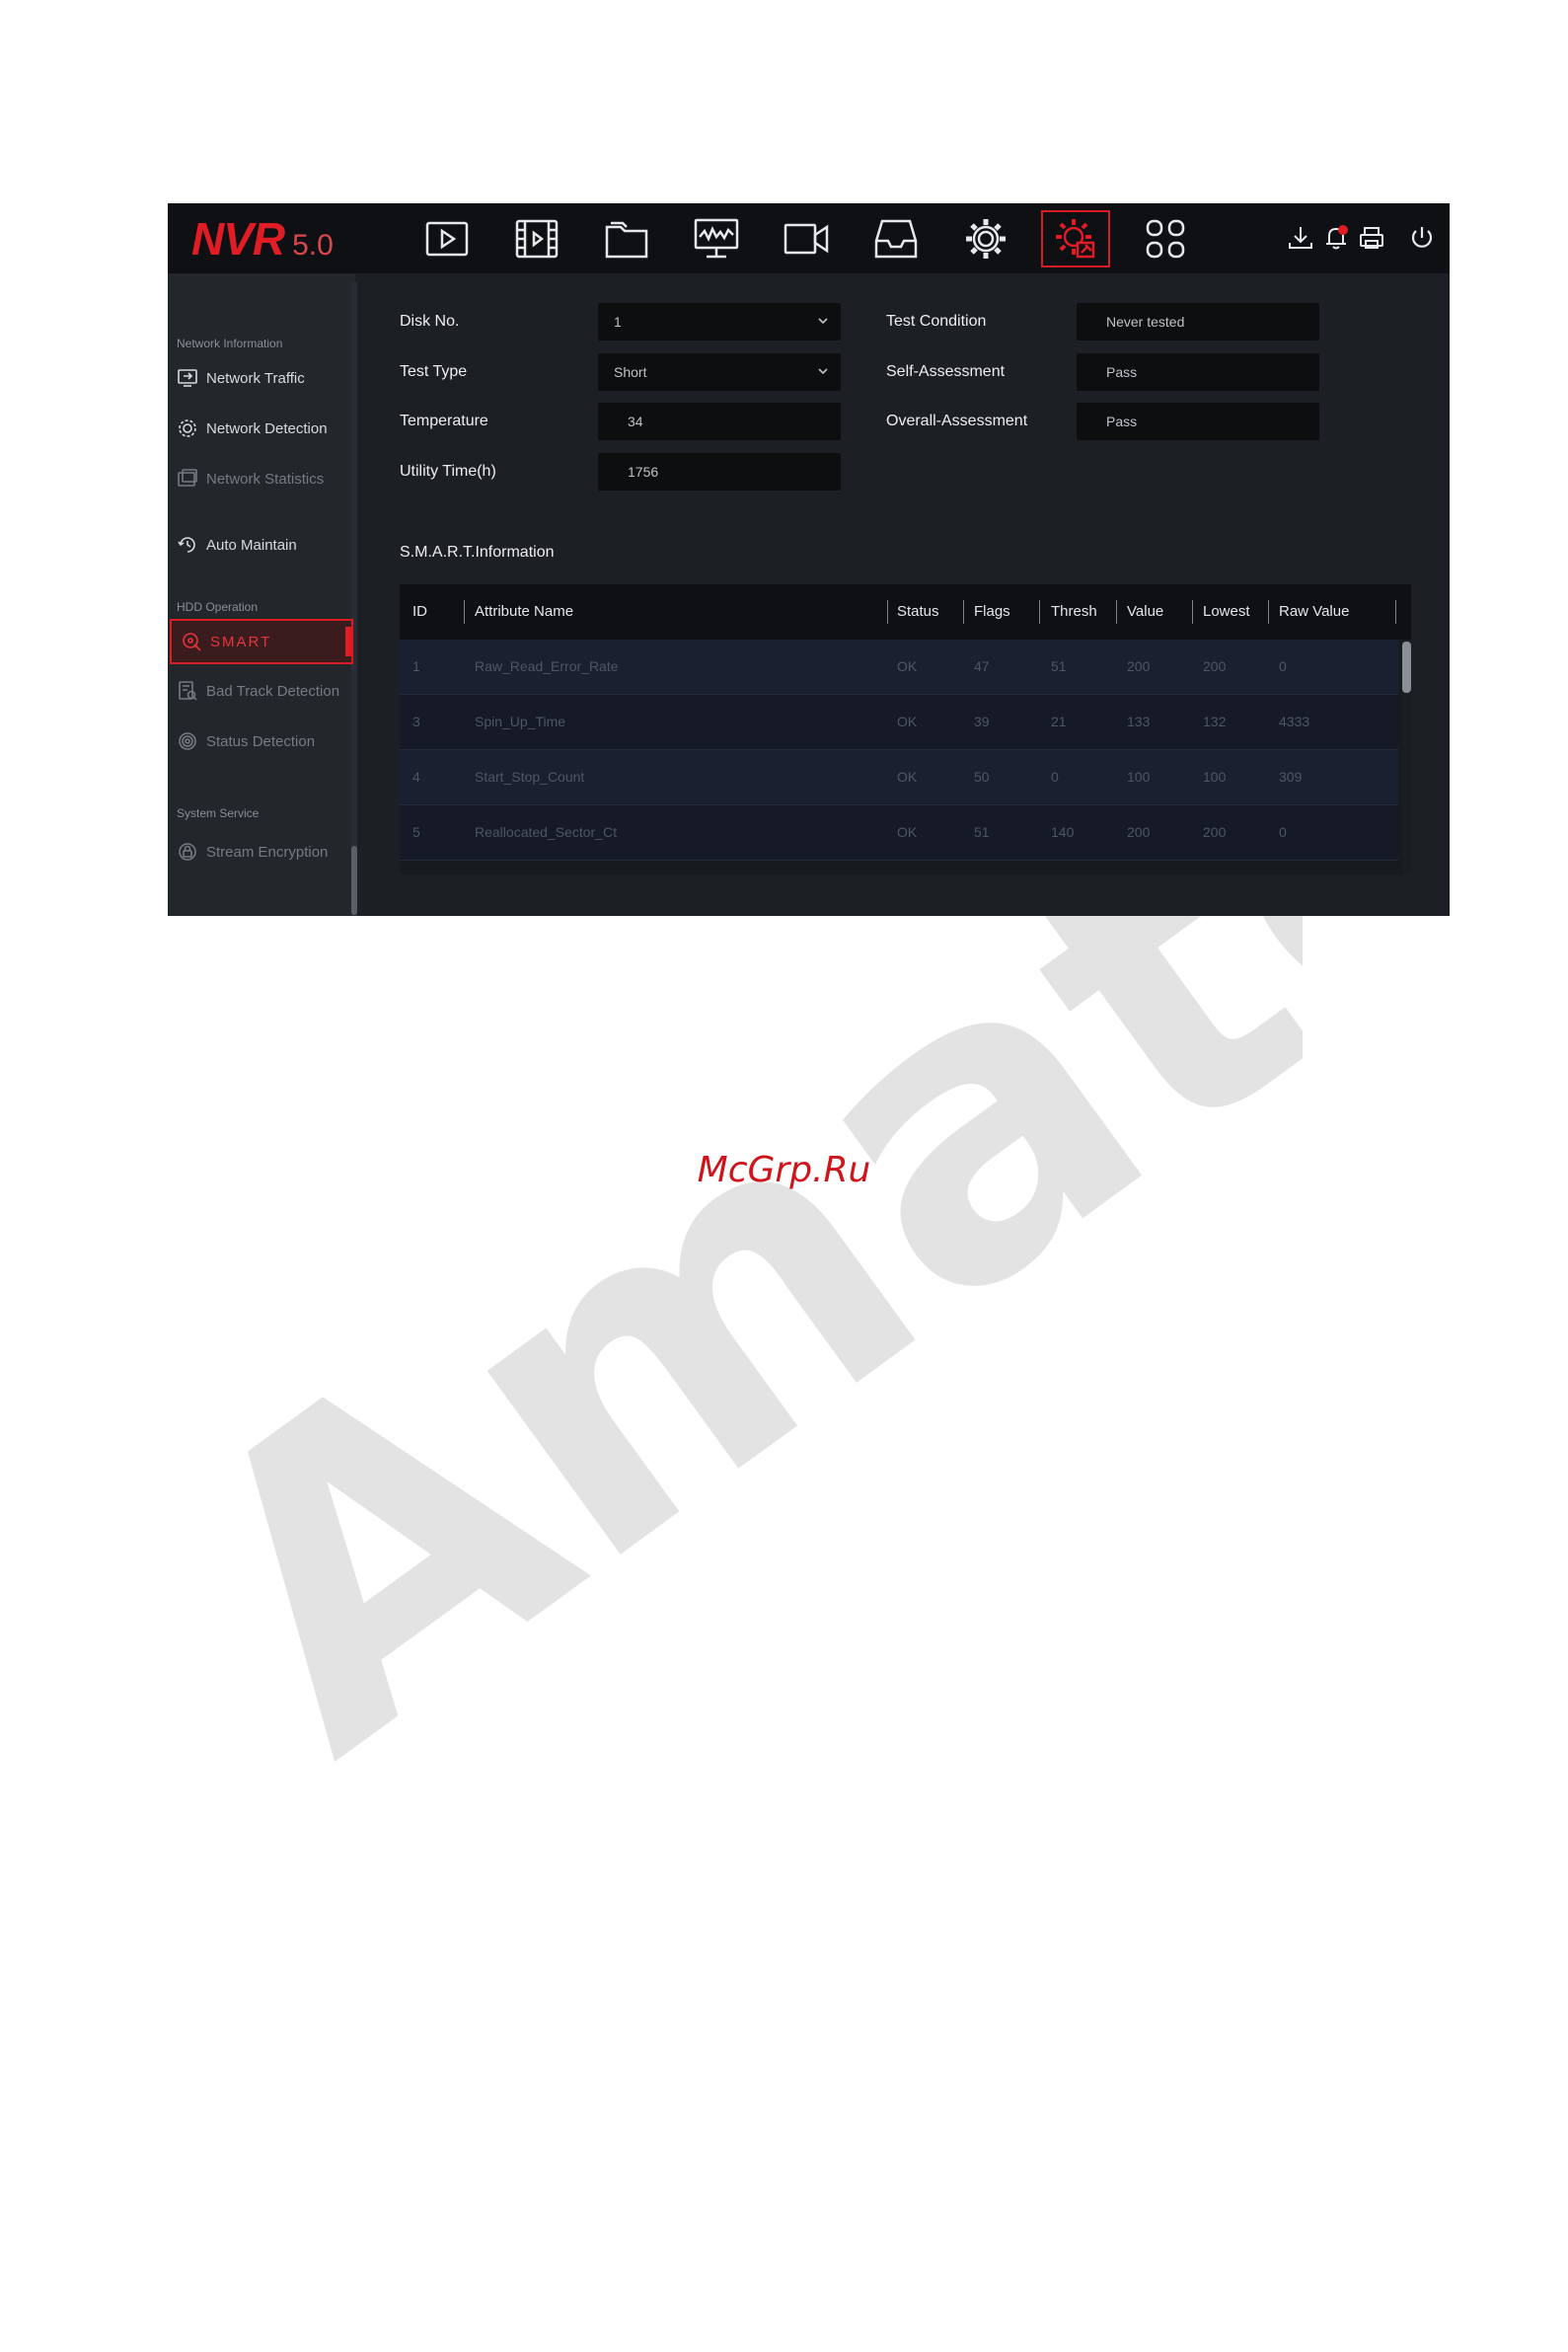  What do you see at coordinates (1122, 372) in the screenshot?
I see `self-assessment-value: Pass` at bounding box center [1122, 372].